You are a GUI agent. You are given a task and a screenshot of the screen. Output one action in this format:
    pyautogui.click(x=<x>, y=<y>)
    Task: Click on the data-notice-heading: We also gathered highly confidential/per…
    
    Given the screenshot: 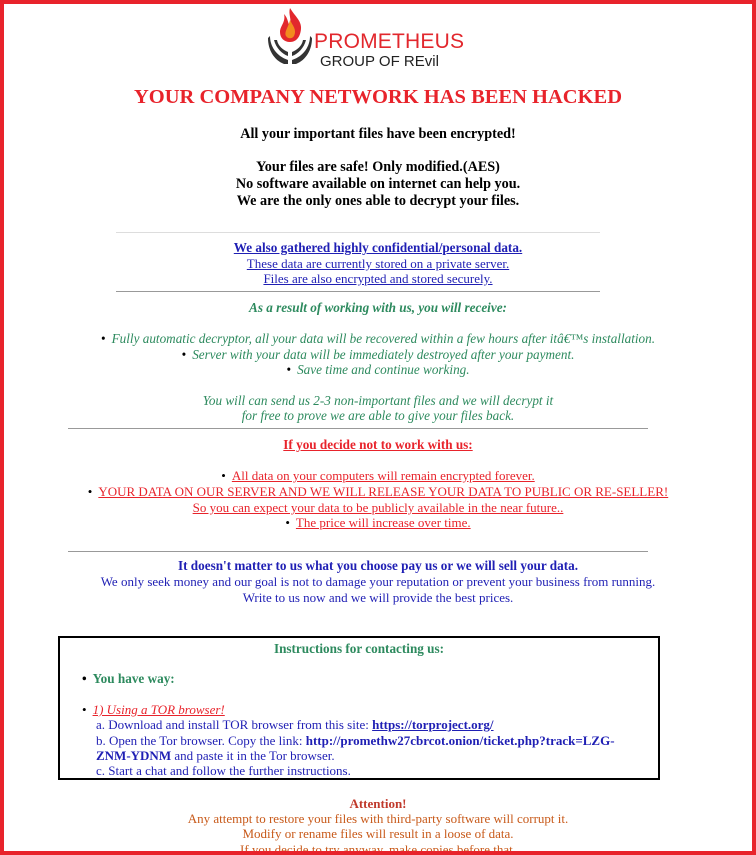 What is the action you would take?
    pyautogui.click(x=378, y=247)
    